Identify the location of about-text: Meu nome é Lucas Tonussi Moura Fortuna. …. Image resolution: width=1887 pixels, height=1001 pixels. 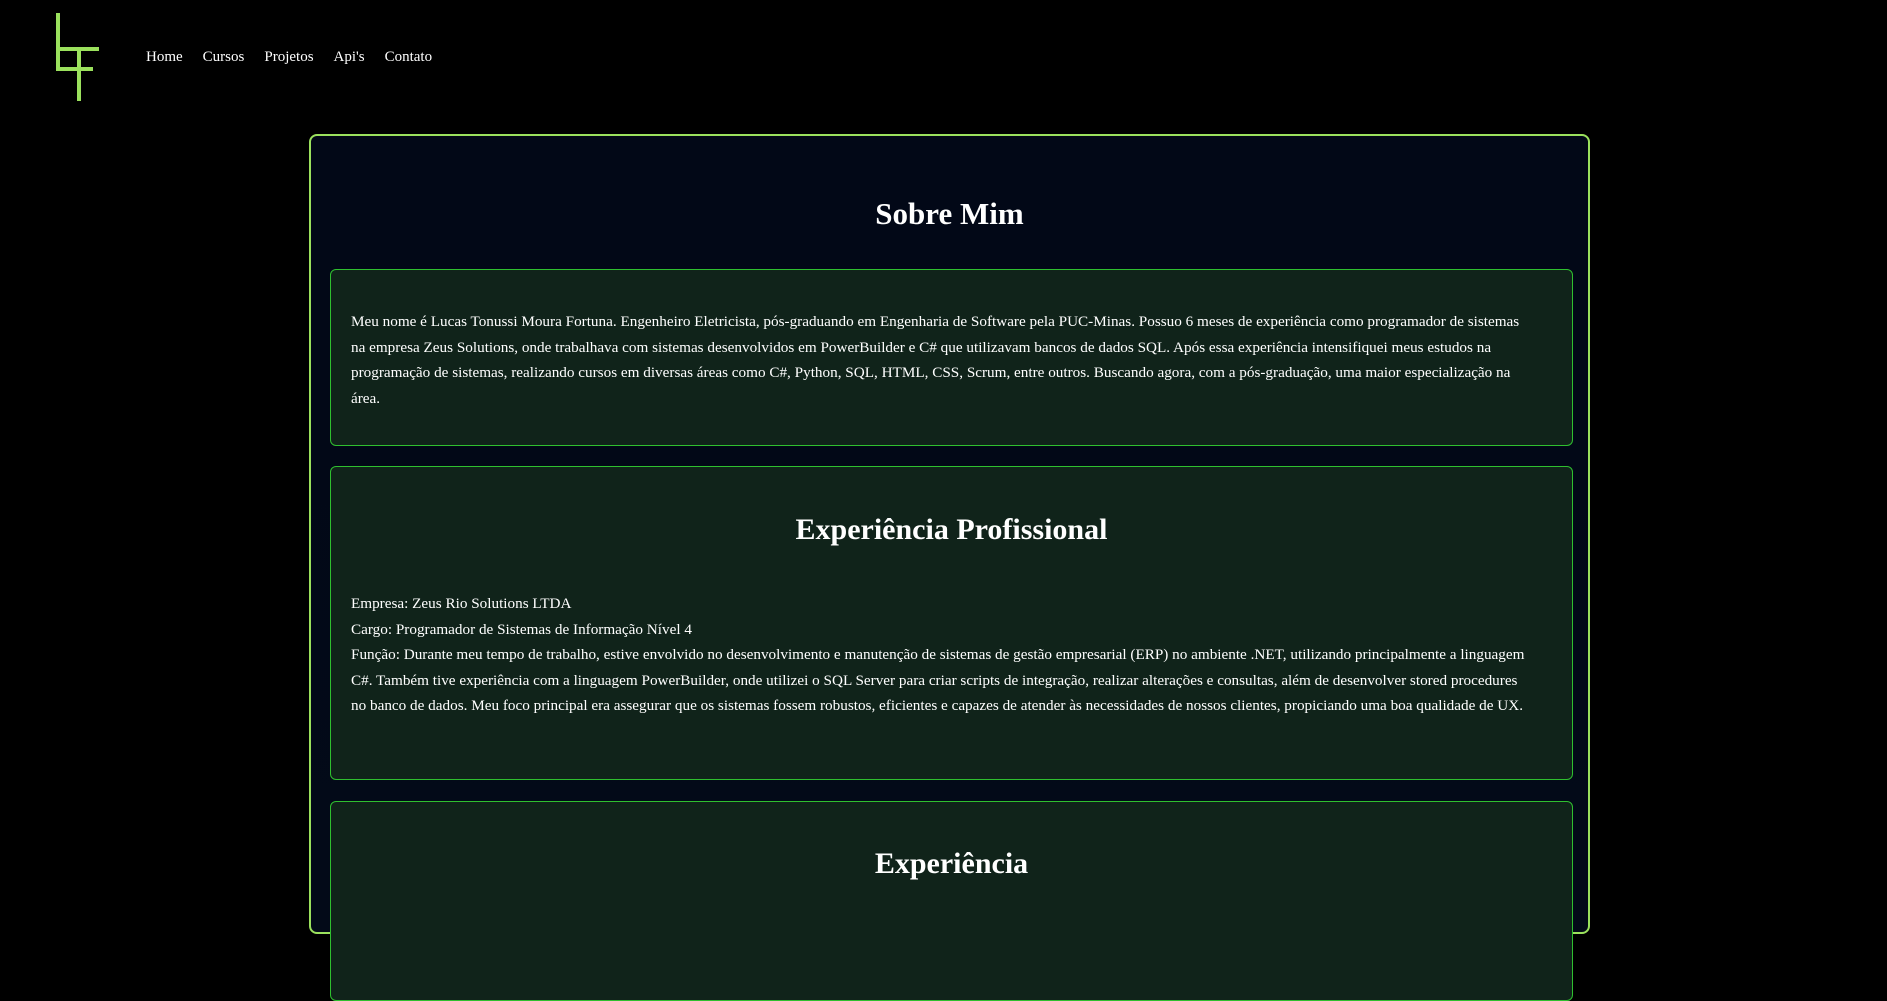
(935, 360).